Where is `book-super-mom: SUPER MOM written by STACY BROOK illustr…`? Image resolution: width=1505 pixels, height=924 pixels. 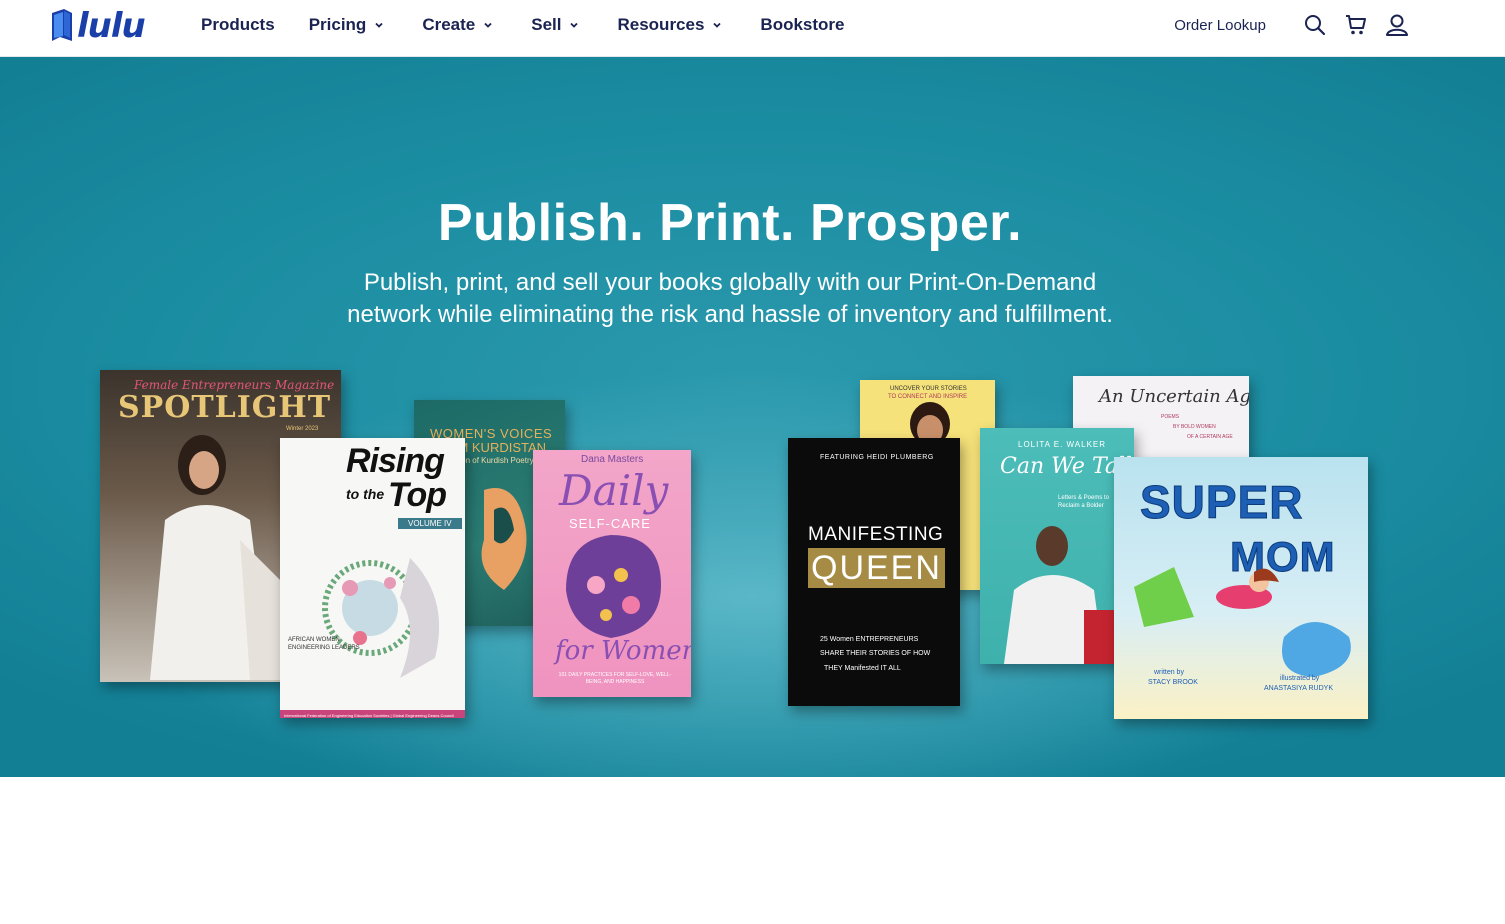 book-super-mom: SUPER MOM written by STACY BROOK illustr… is located at coordinates (1241, 588).